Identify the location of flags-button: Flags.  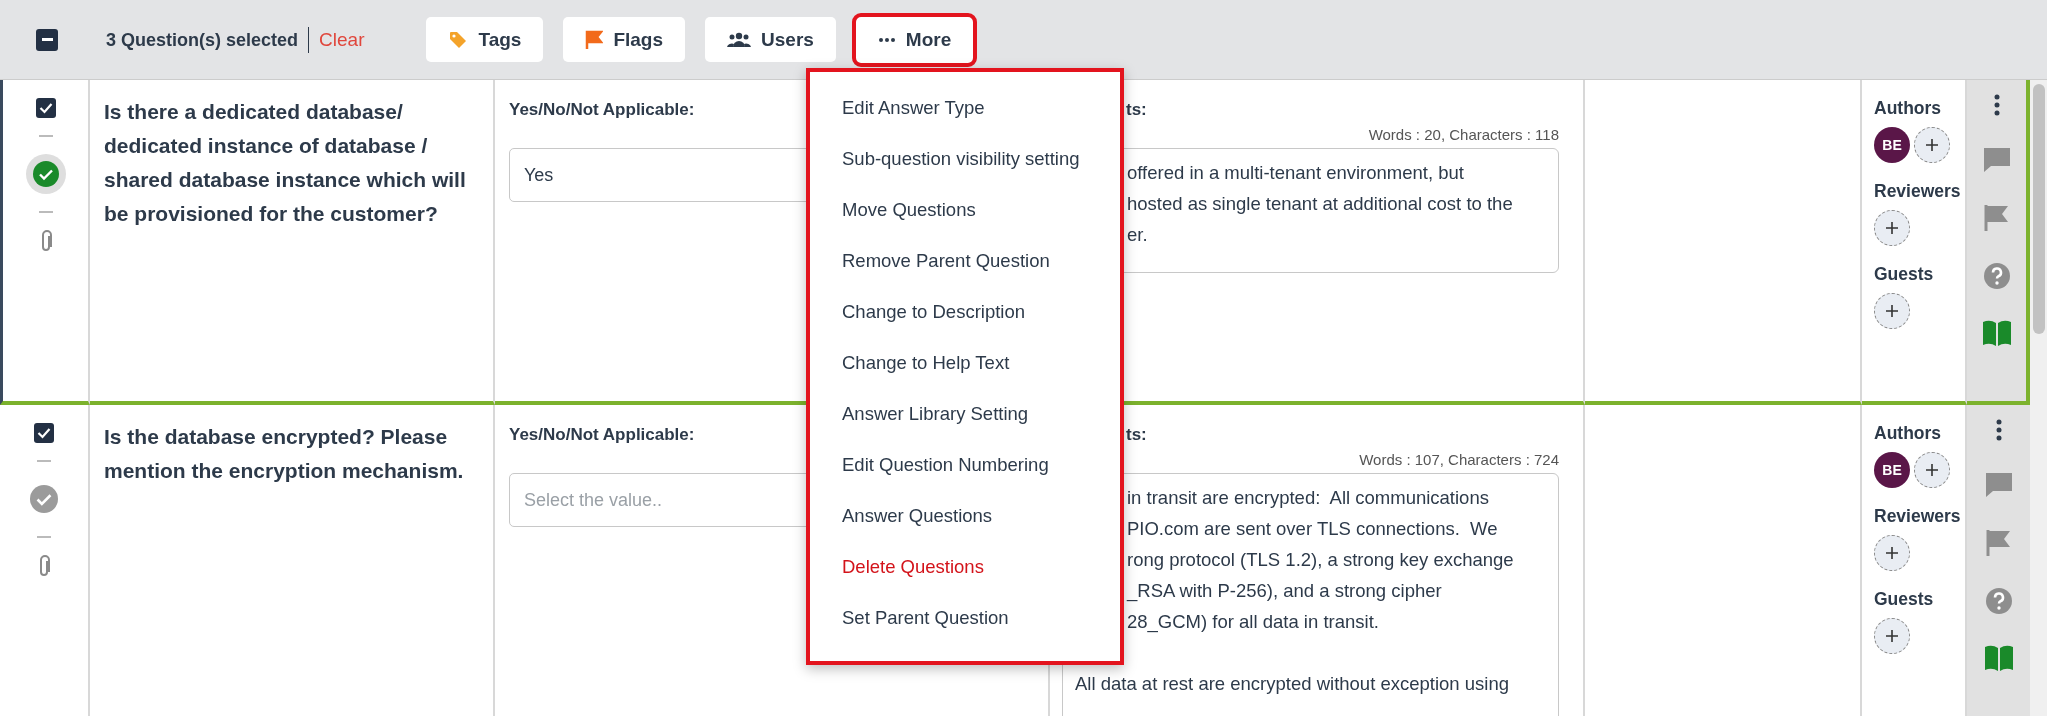
(624, 39).